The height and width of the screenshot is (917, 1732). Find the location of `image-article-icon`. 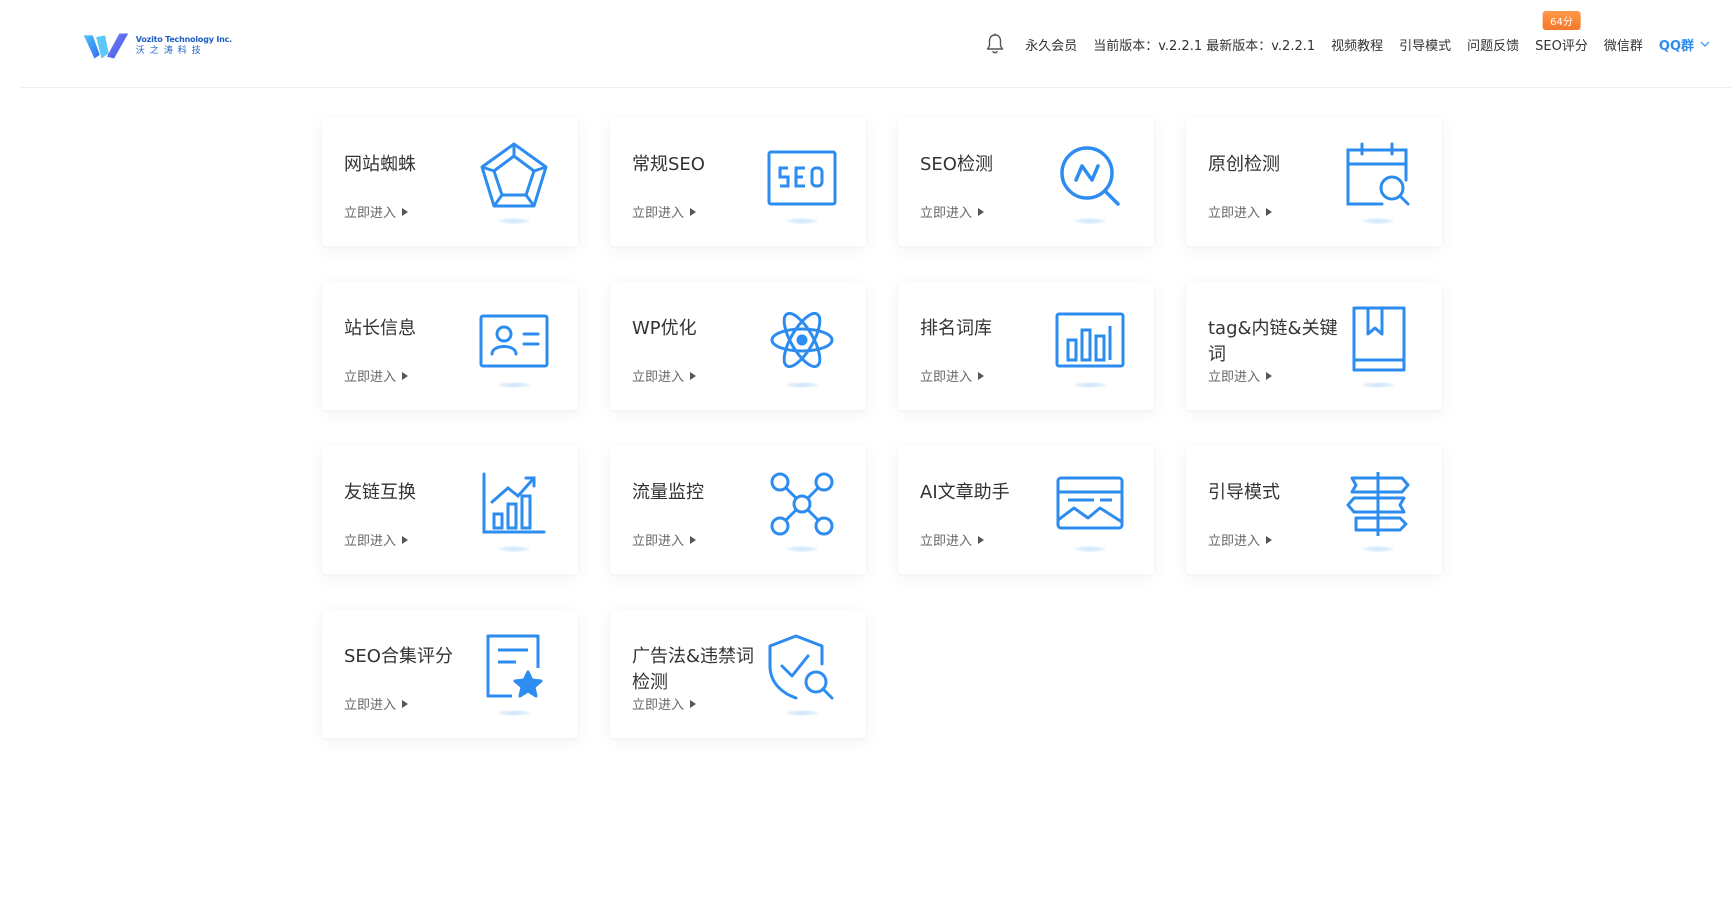

image-article-icon is located at coordinates (1090, 504).